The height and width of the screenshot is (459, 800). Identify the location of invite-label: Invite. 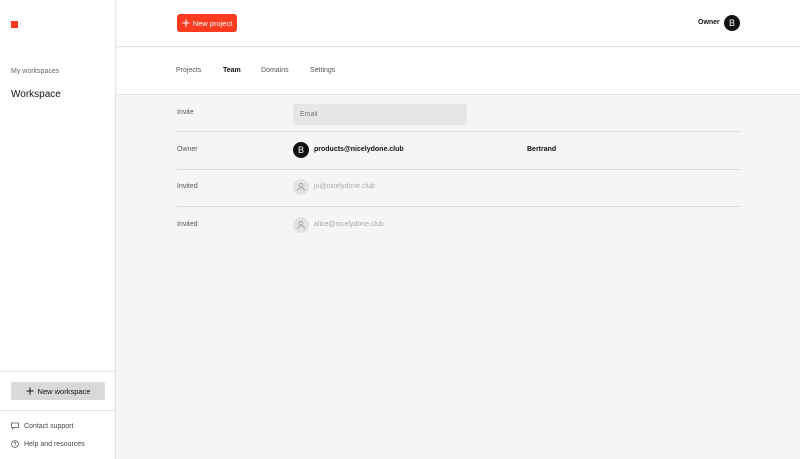
(185, 112).